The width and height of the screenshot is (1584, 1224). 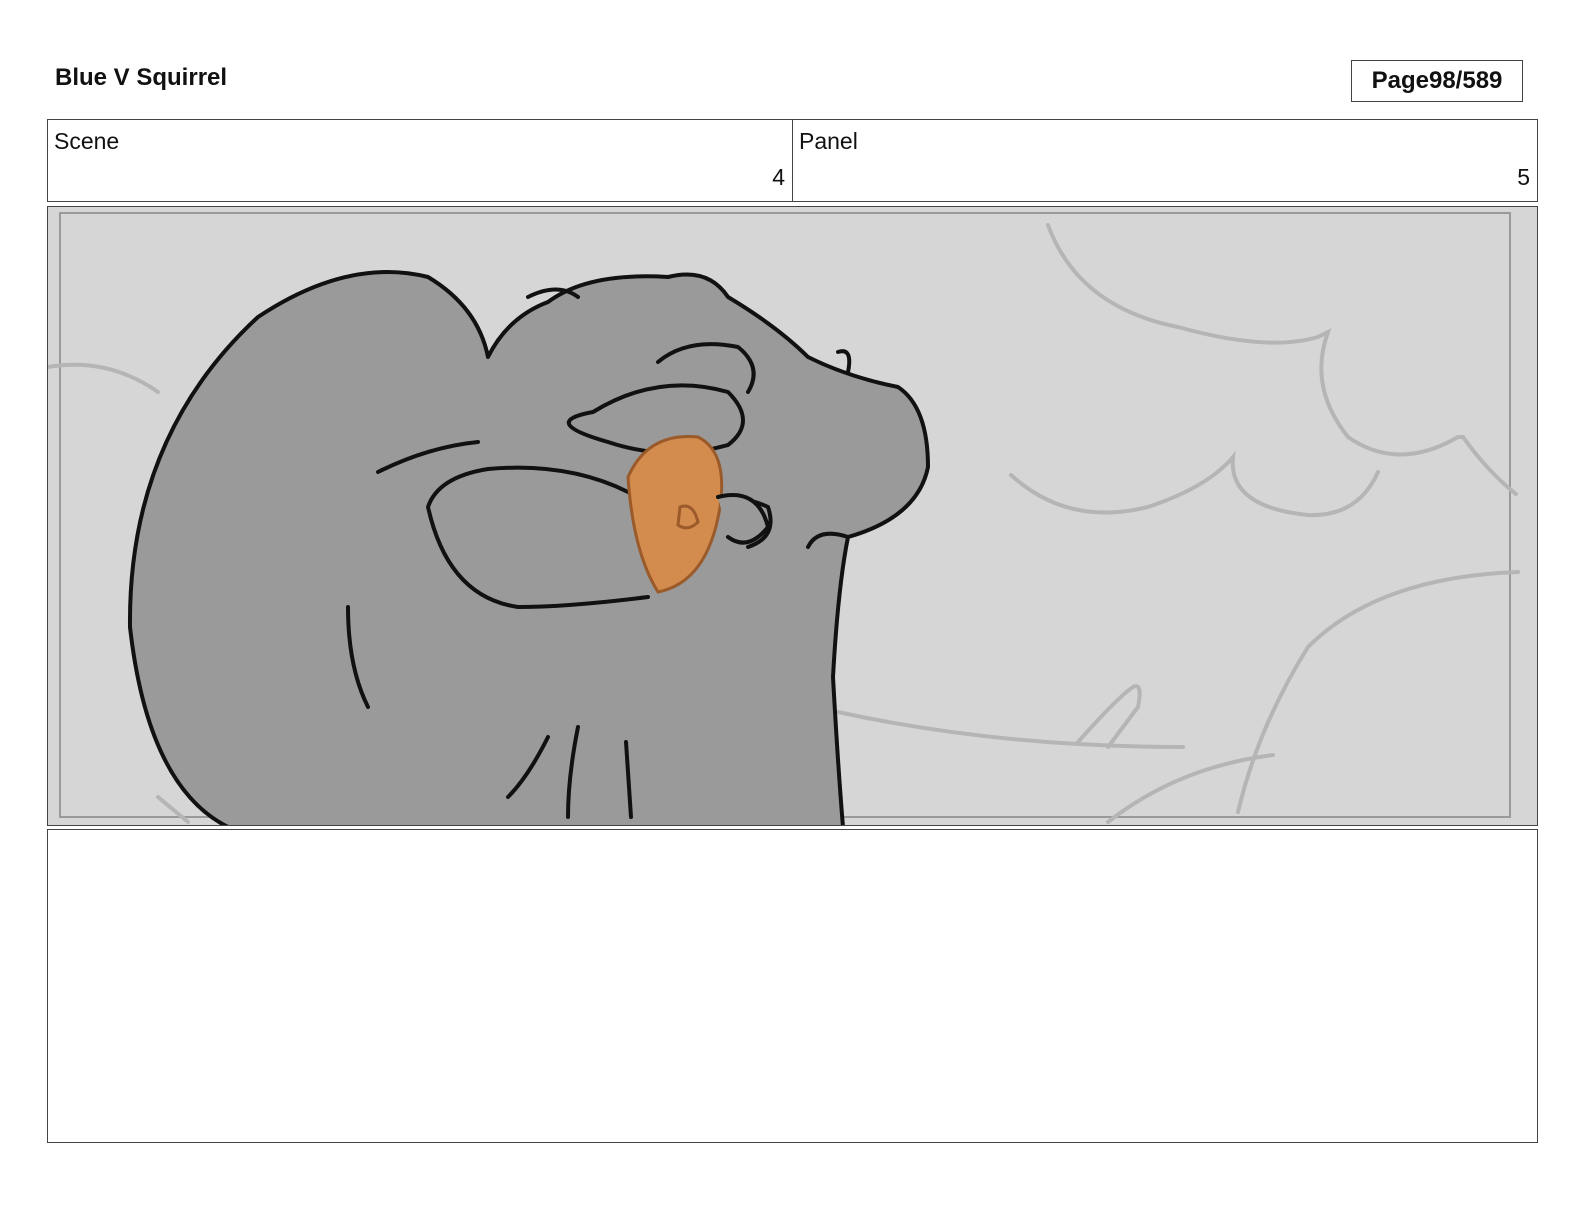 I want to click on panel-label: Panel, so click(x=828, y=141).